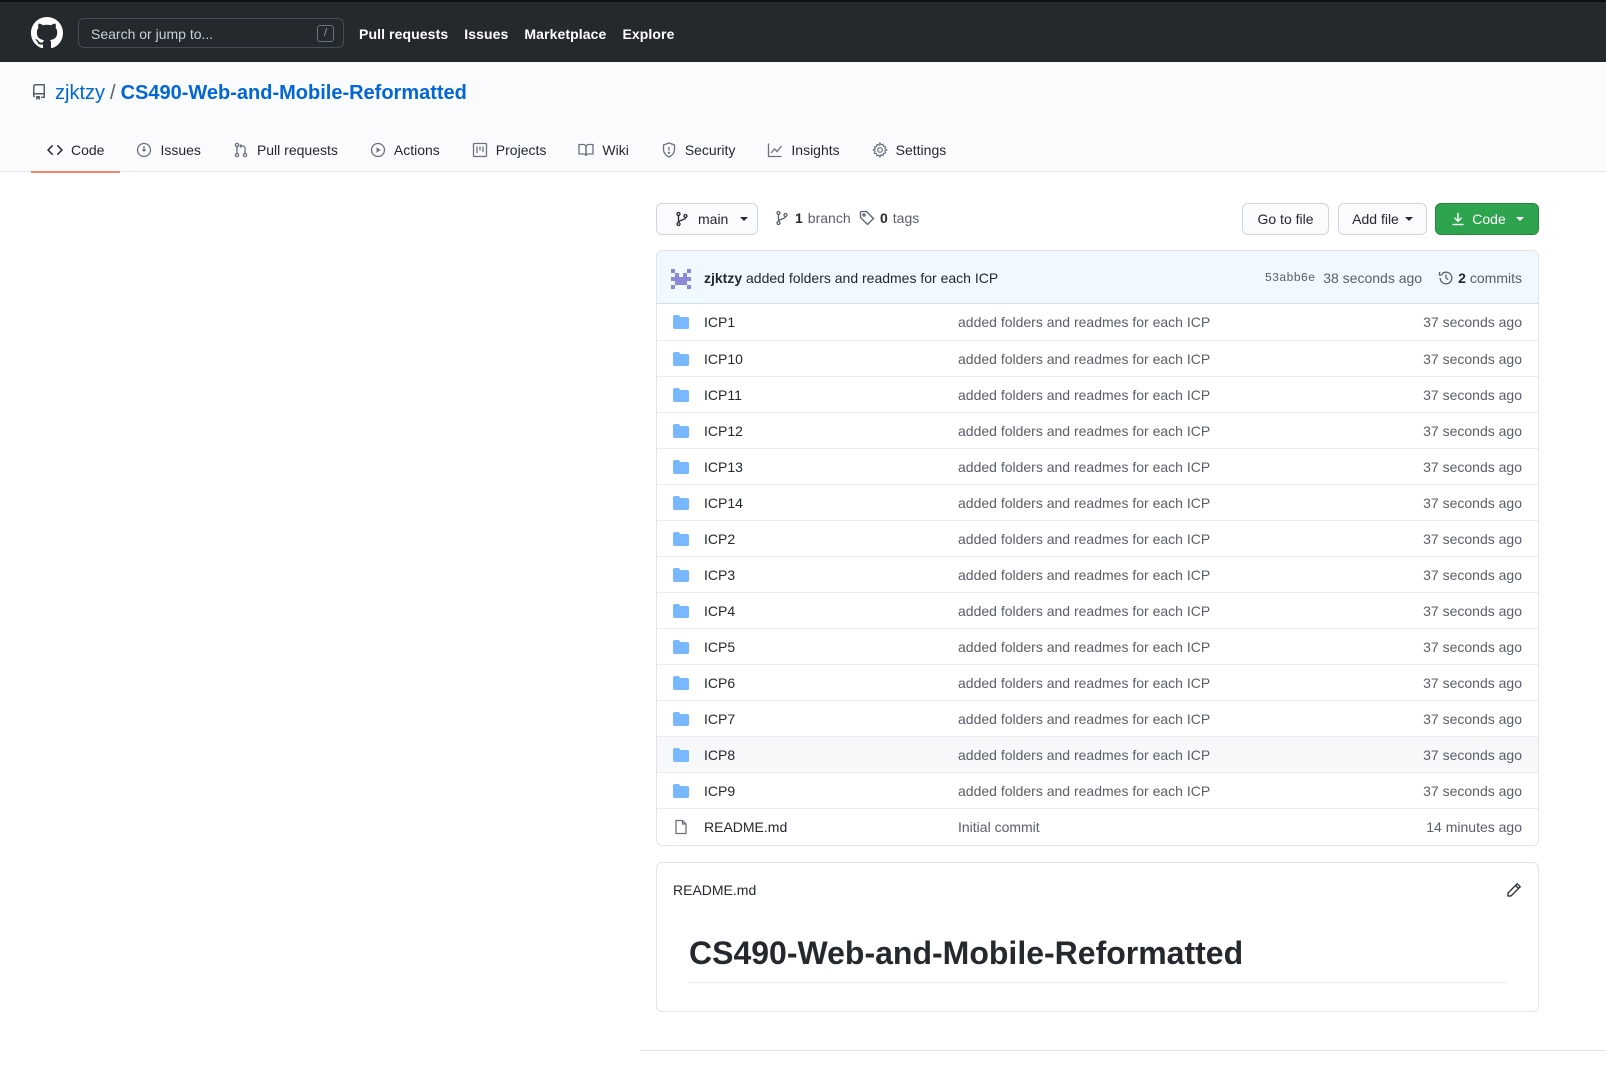 This screenshot has height=1082, width=1606. I want to click on tab-insights: Insights, so click(803, 149).